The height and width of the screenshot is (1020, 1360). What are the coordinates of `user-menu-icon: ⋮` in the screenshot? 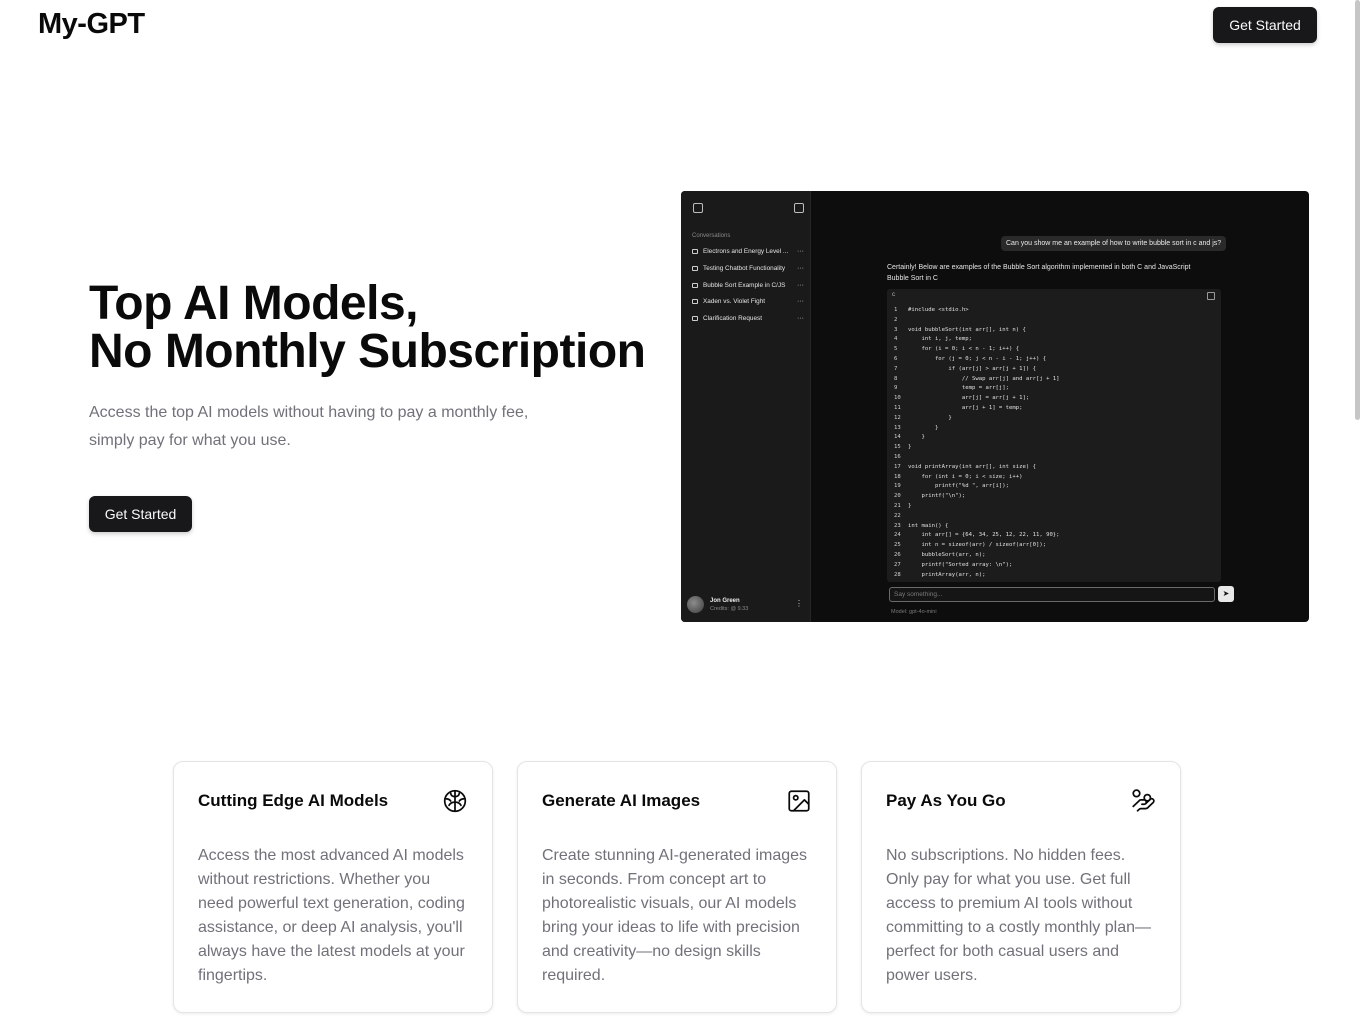 It's located at (799, 603).